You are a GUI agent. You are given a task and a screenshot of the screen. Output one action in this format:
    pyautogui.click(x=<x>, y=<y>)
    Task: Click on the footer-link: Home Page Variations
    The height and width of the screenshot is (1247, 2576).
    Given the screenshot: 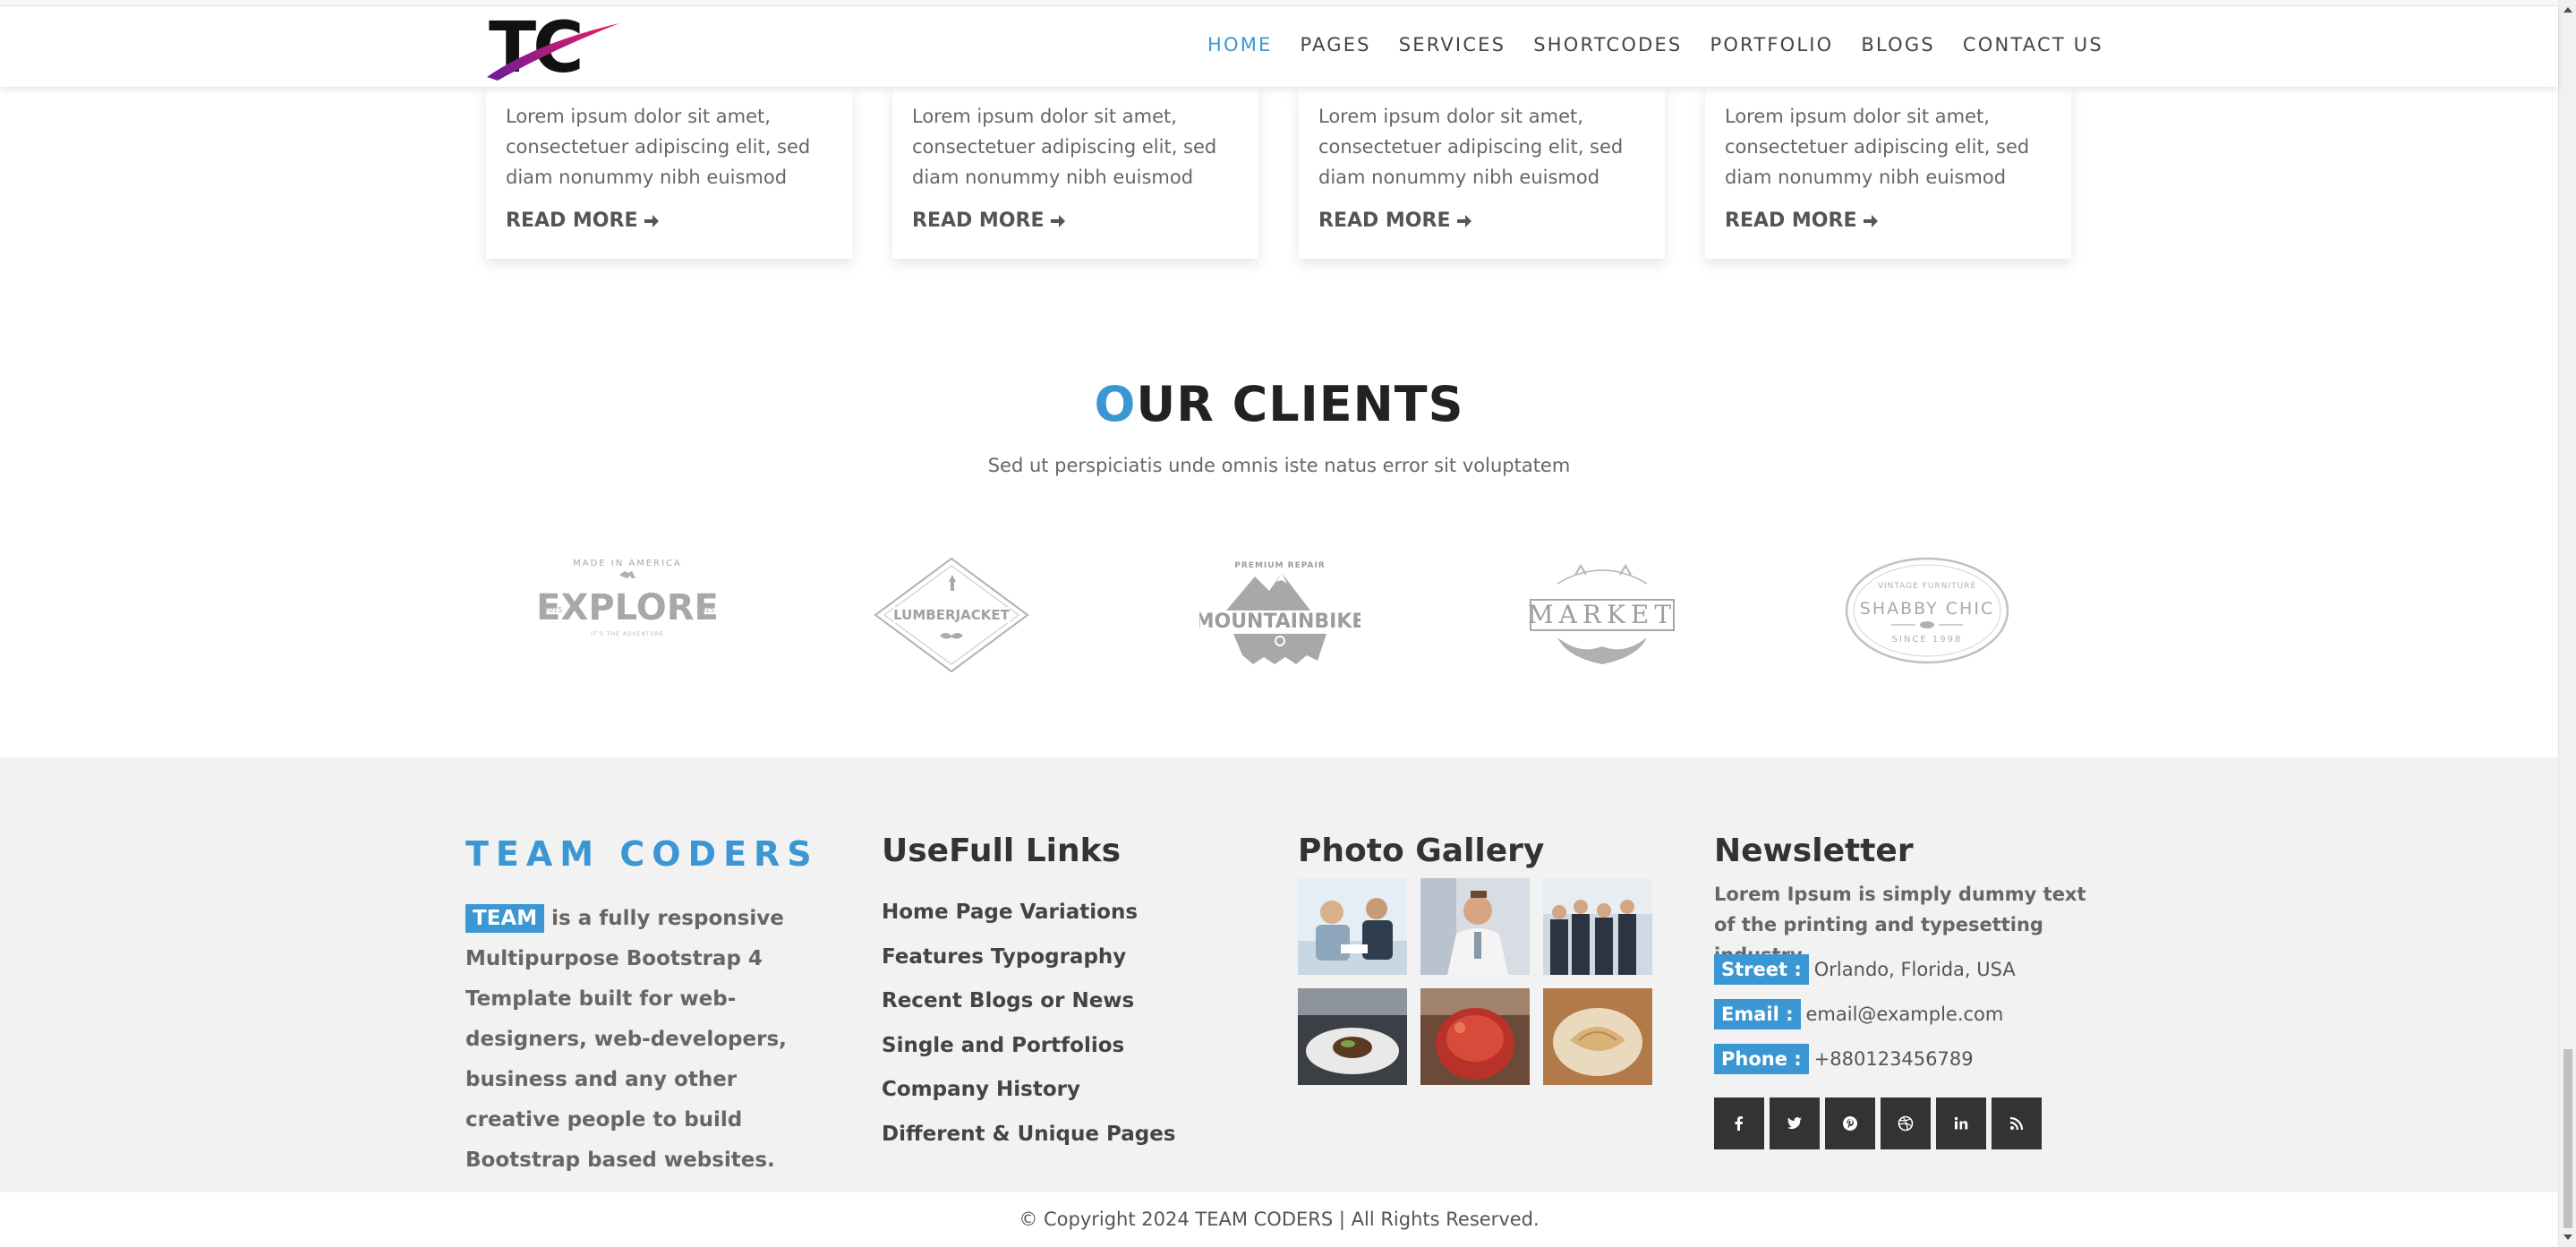 What is the action you would take?
    pyautogui.click(x=1028, y=923)
    